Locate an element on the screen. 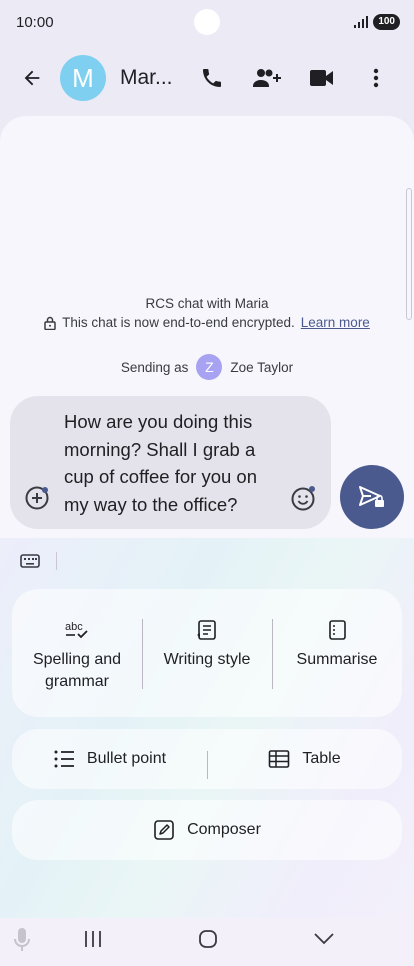  divider is located at coordinates (56, 561).